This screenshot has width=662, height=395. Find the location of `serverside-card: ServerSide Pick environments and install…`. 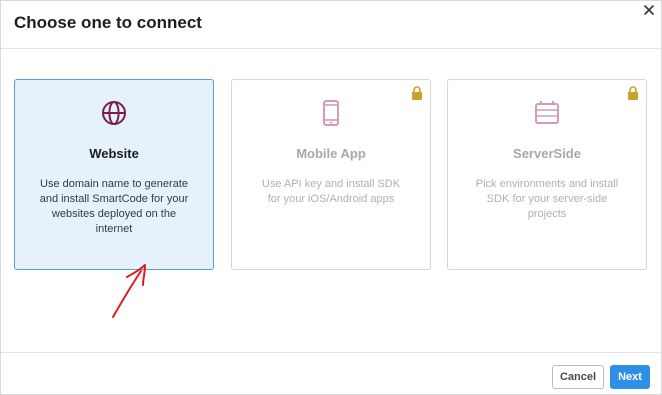

serverside-card: ServerSide Pick environments and install… is located at coordinates (547, 174).